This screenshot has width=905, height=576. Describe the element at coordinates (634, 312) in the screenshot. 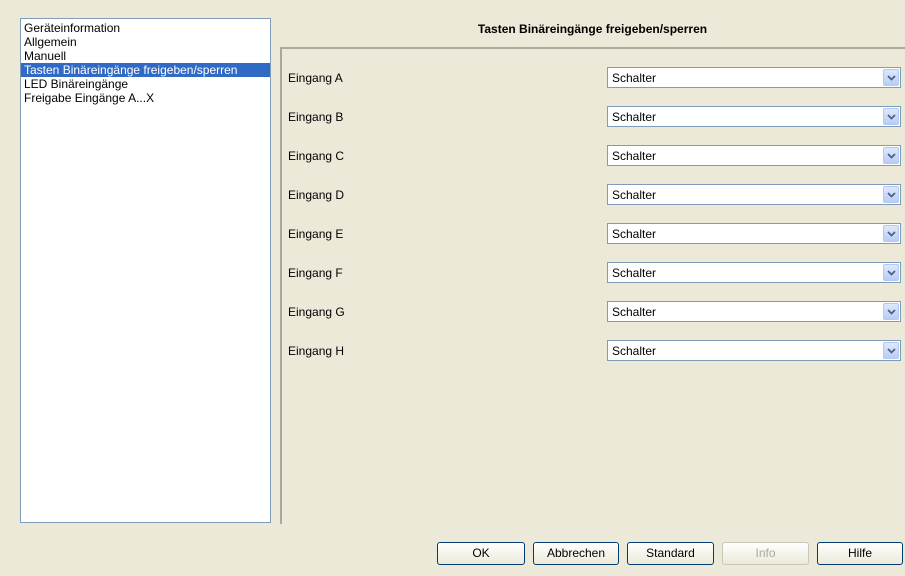

I see `eingang-g-value: Schalter` at that location.